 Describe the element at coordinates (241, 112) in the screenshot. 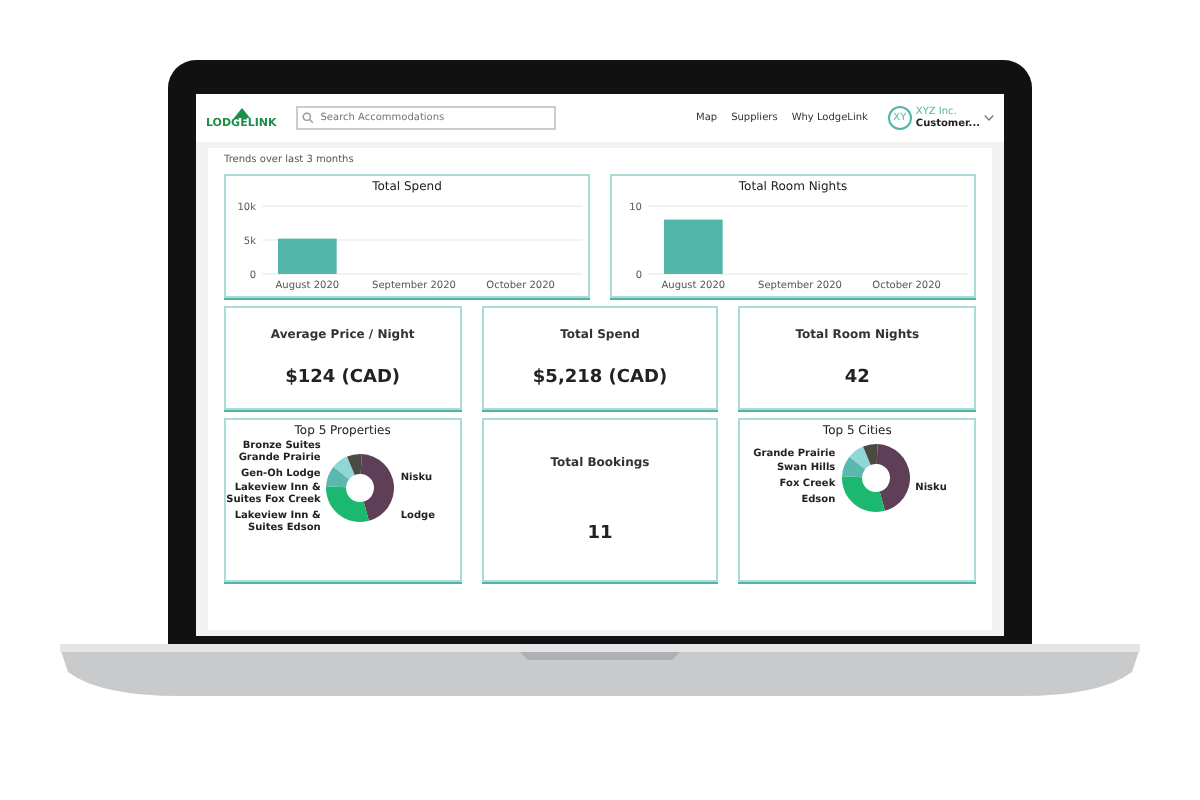

I see `lodge-icon` at that location.